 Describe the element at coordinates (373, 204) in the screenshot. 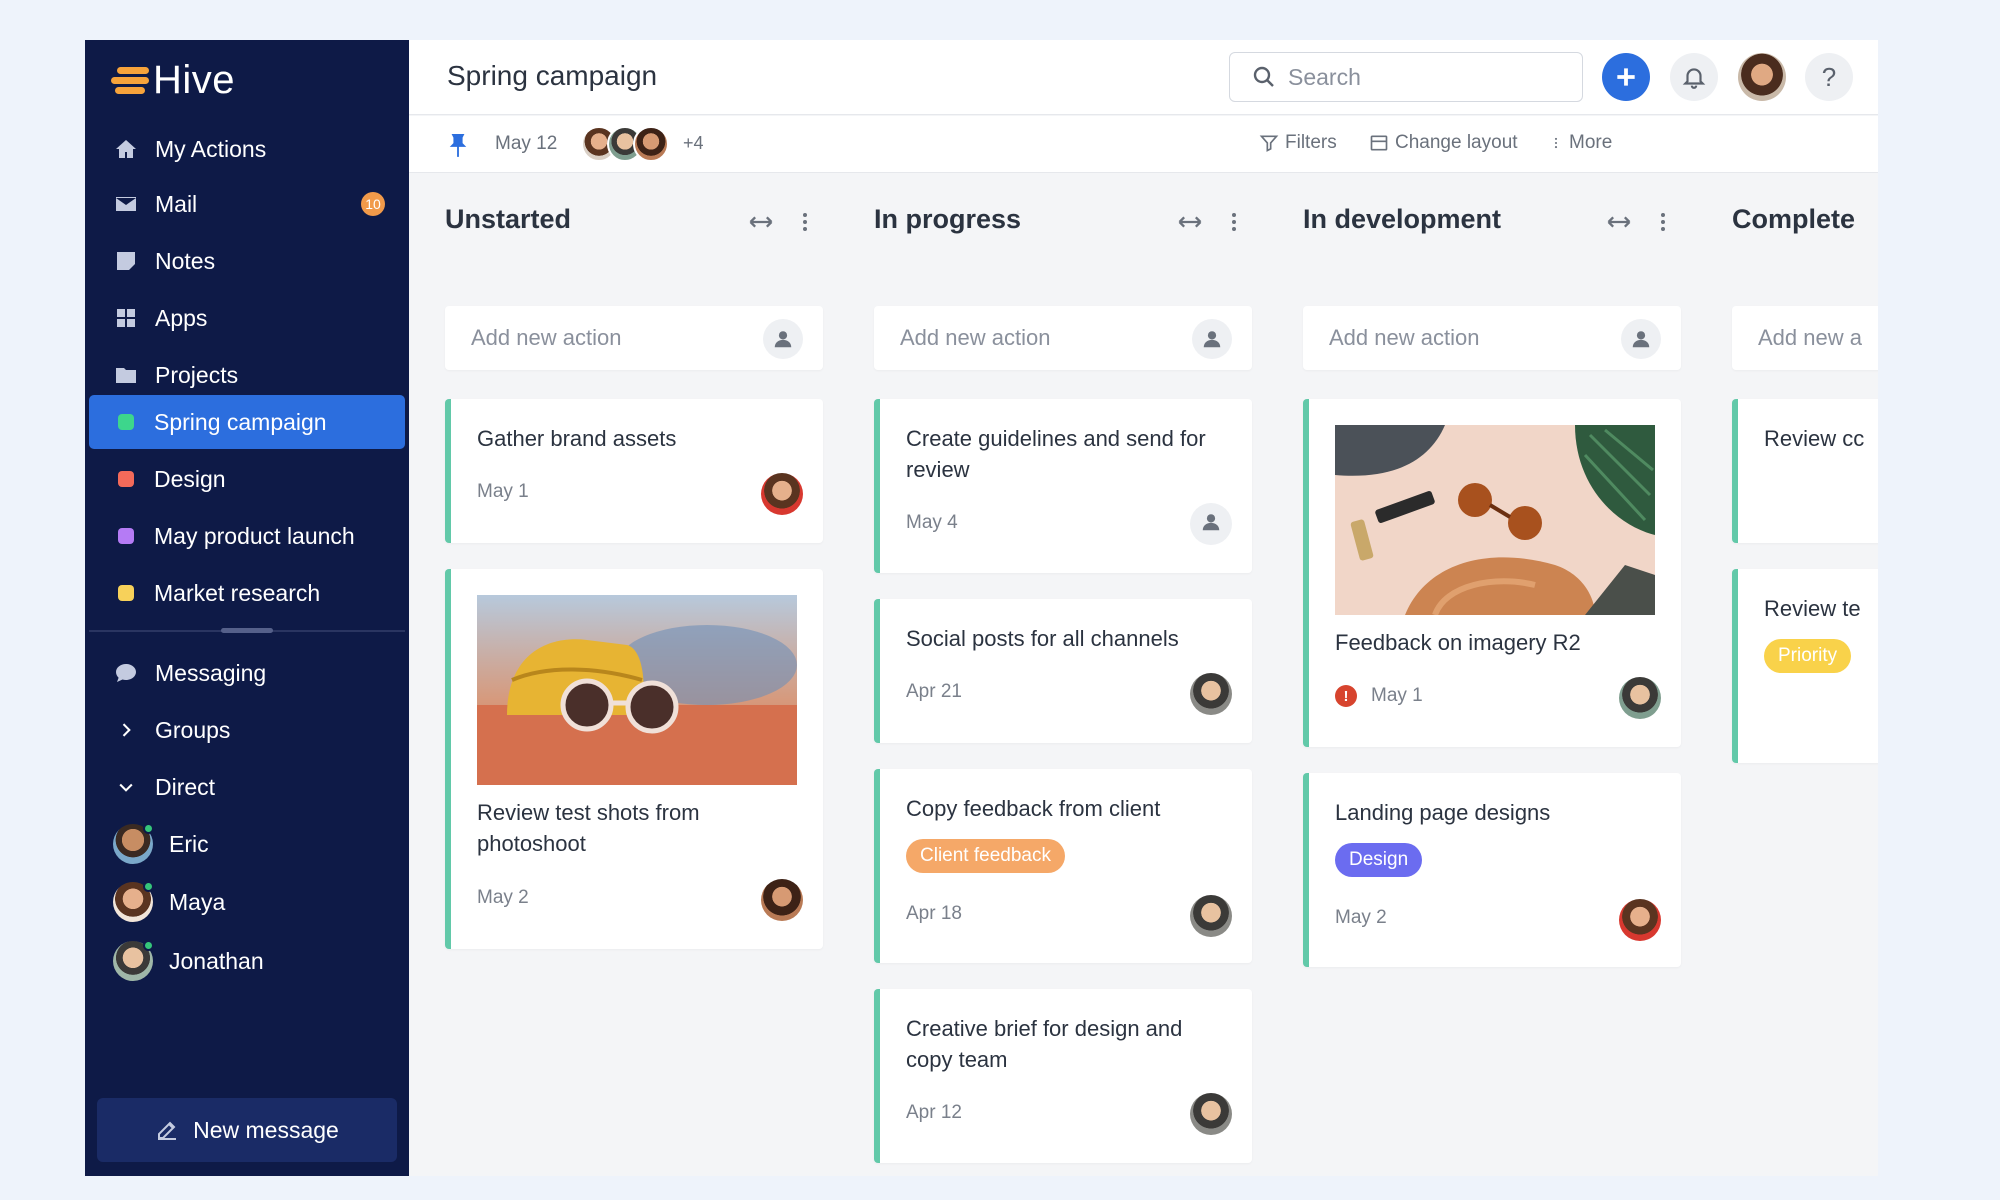

I see `mail-unread-badge: 10` at that location.